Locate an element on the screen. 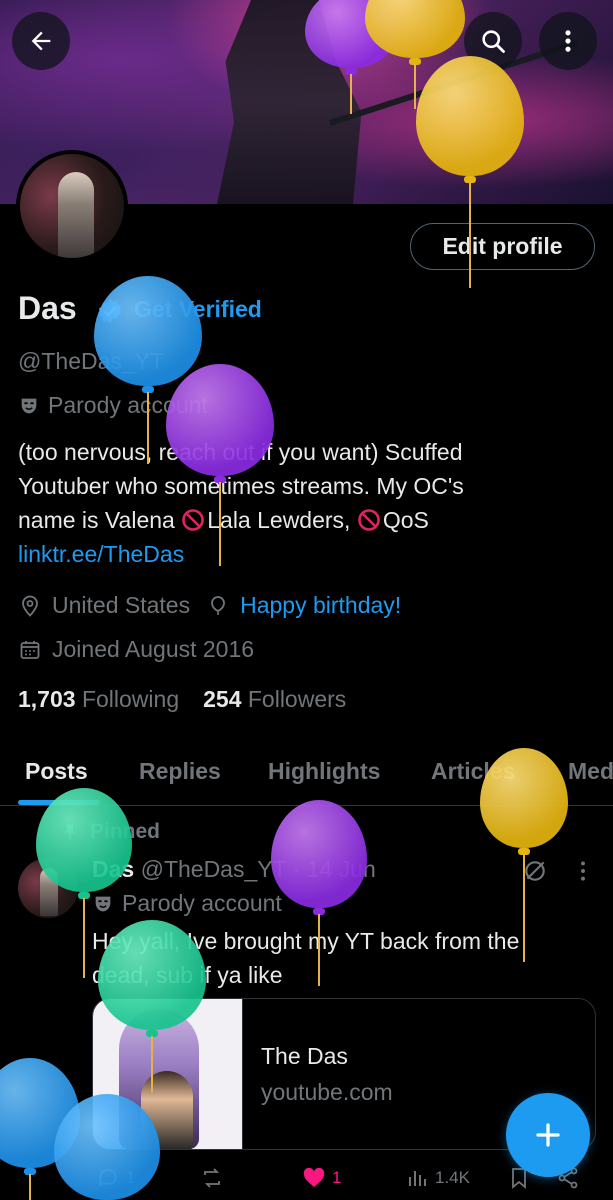 The width and height of the screenshot is (613, 1200). views-button: 1.4K is located at coordinates (437, 1178).